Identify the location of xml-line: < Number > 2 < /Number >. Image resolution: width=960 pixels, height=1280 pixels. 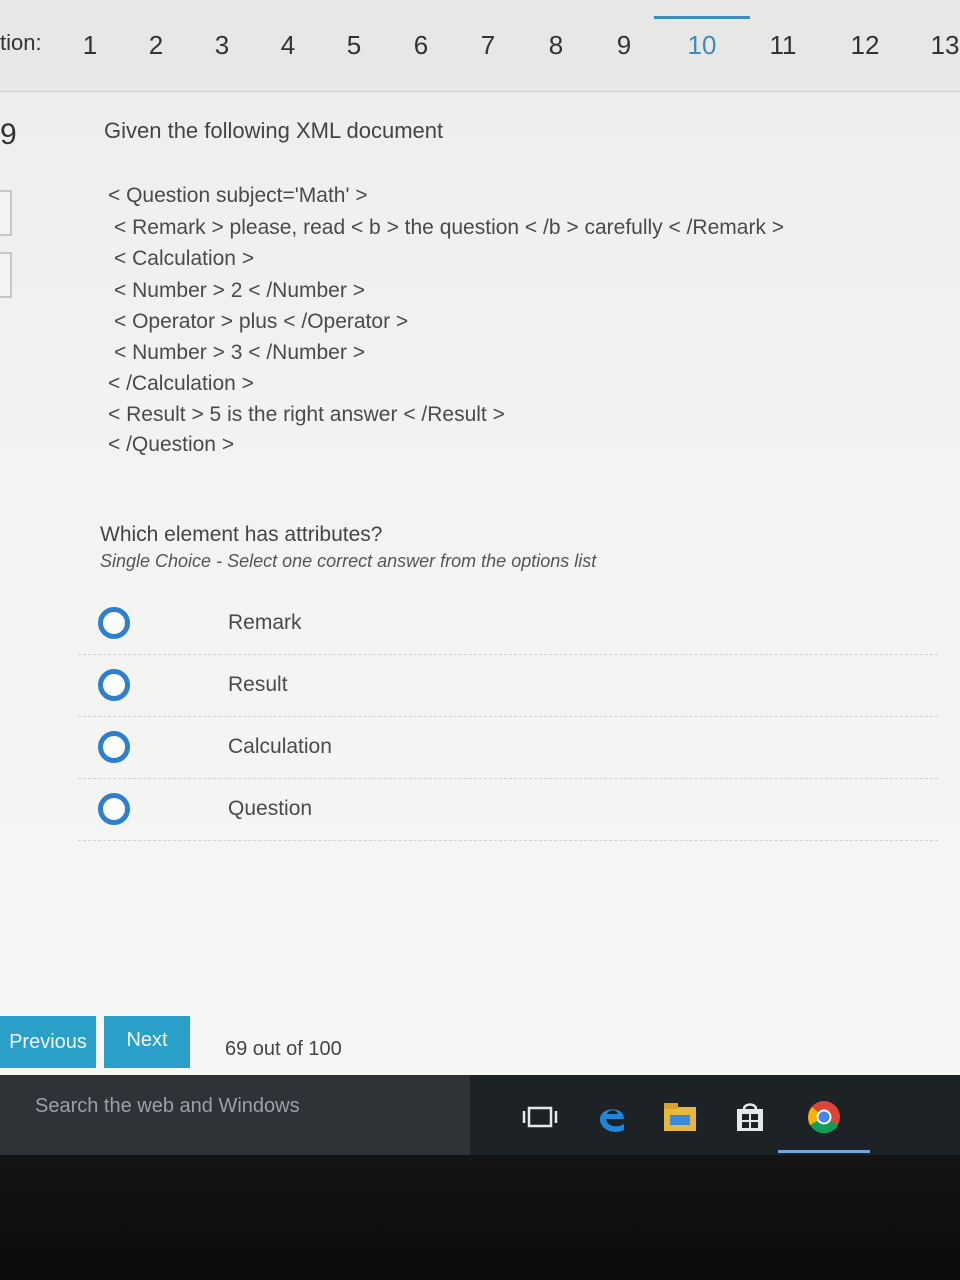
(239, 290).